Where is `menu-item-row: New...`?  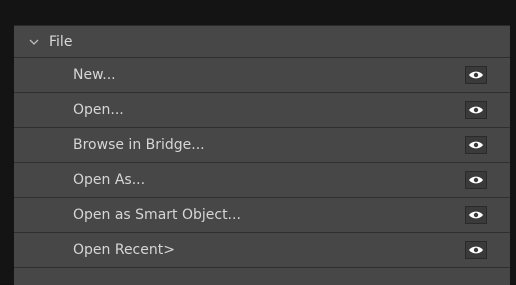
menu-item-row: New... is located at coordinates (262, 75).